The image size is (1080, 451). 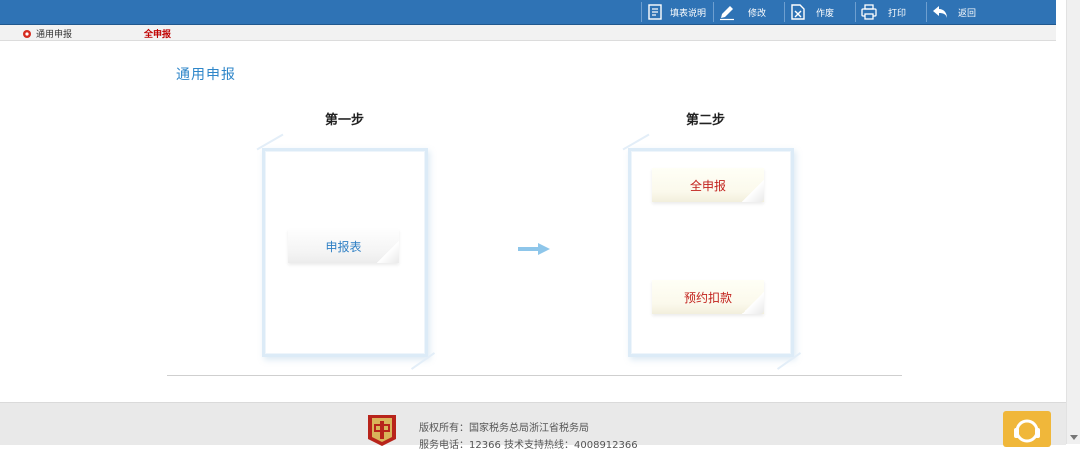 What do you see at coordinates (504, 428) in the screenshot?
I see `copyright-text: 版权所有：国家税务总局浙江省税务局` at bounding box center [504, 428].